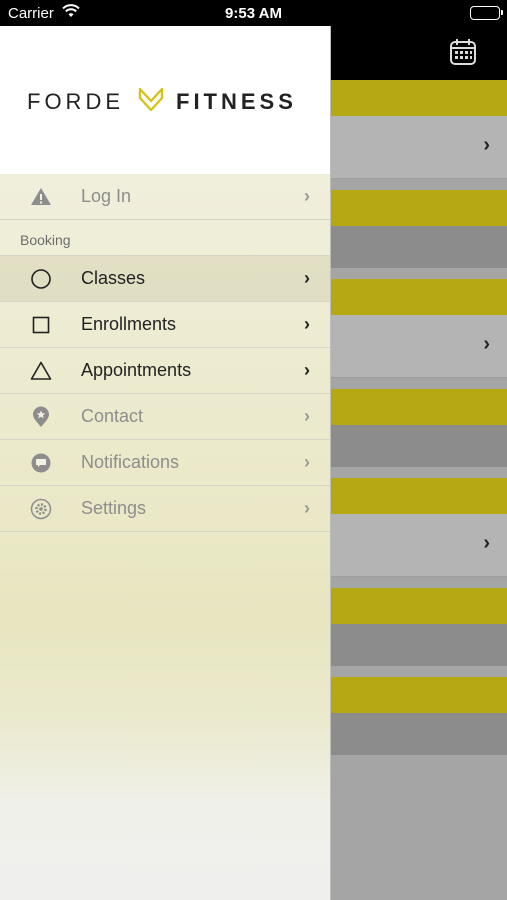 This screenshot has height=900, width=507. I want to click on background-nav-bar, so click(419, 53).